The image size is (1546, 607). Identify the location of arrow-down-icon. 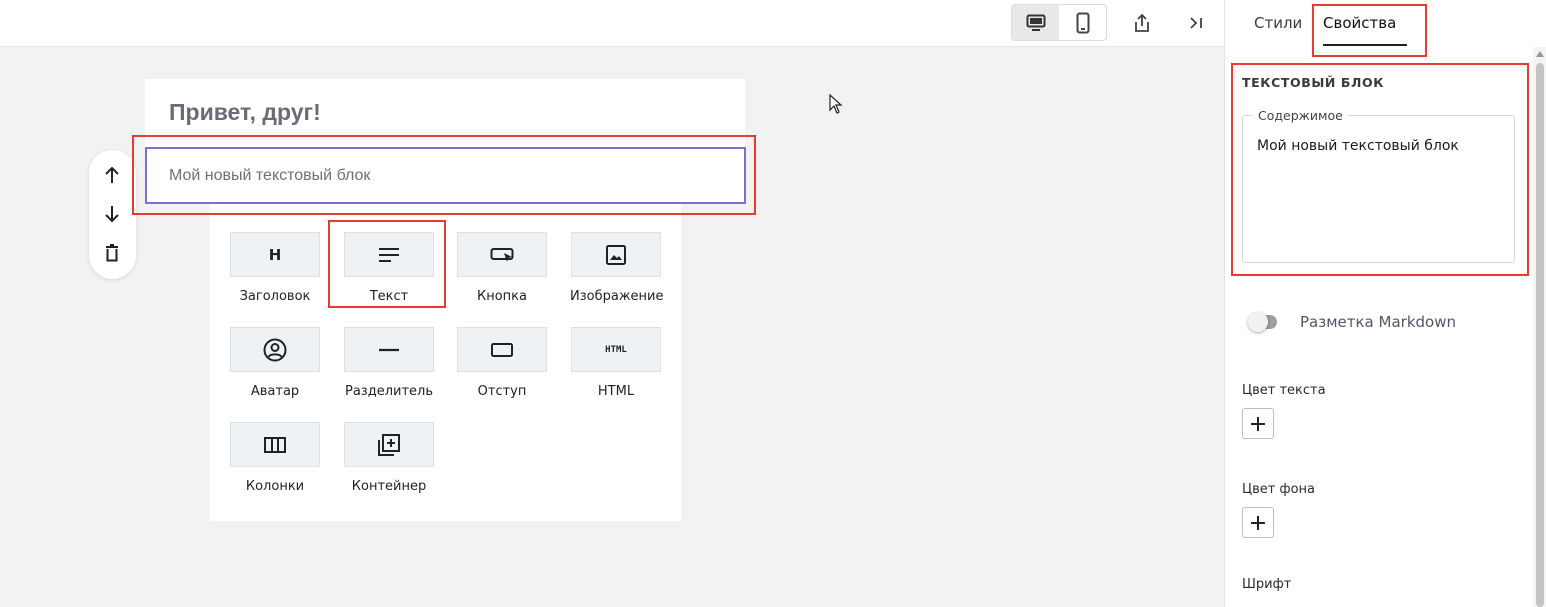
(112, 214).